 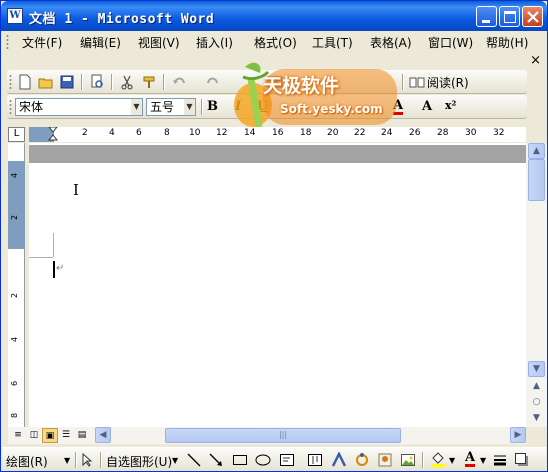 What do you see at coordinates (97, 82) in the screenshot?
I see `print-preview-icon` at bounding box center [97, 82].